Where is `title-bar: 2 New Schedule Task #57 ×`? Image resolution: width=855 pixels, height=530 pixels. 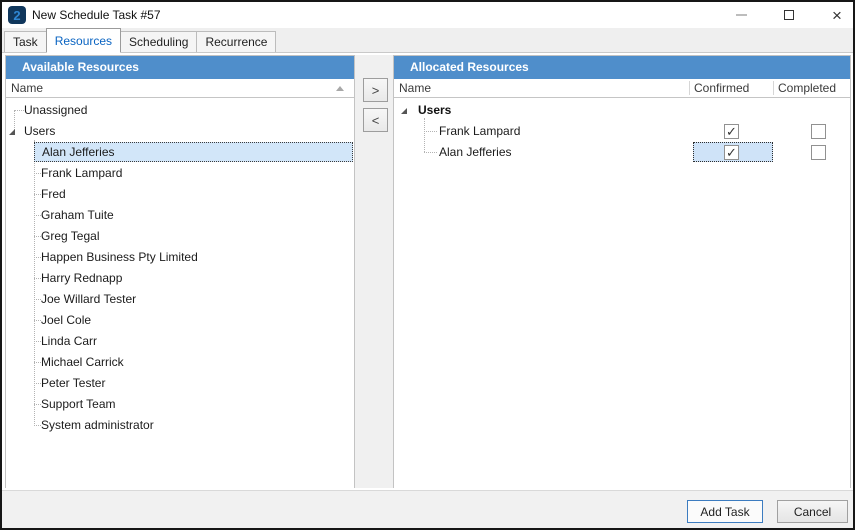 title-bar: 2 New Schedule Task #57 × is located at coordinates (427, 15).